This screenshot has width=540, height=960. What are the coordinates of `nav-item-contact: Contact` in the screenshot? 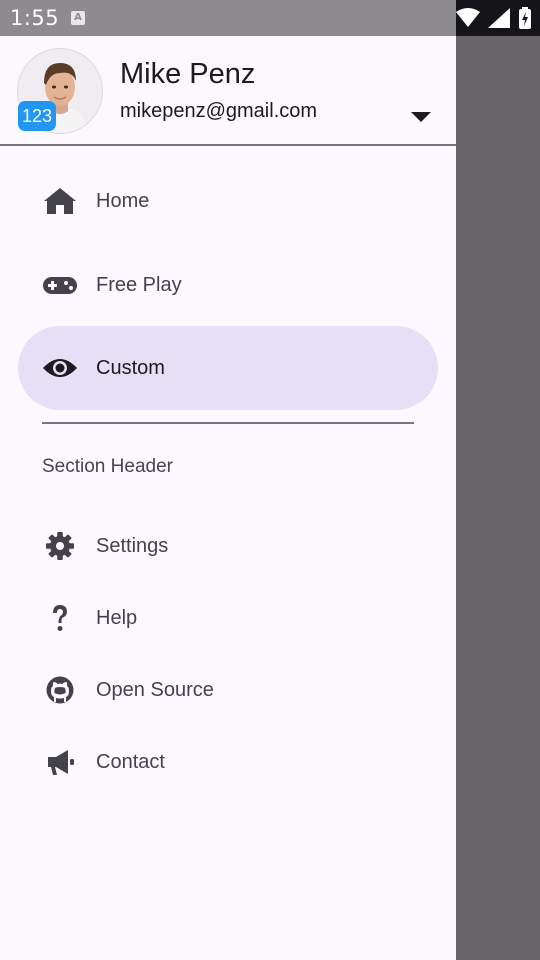 It's located at (228, 762).